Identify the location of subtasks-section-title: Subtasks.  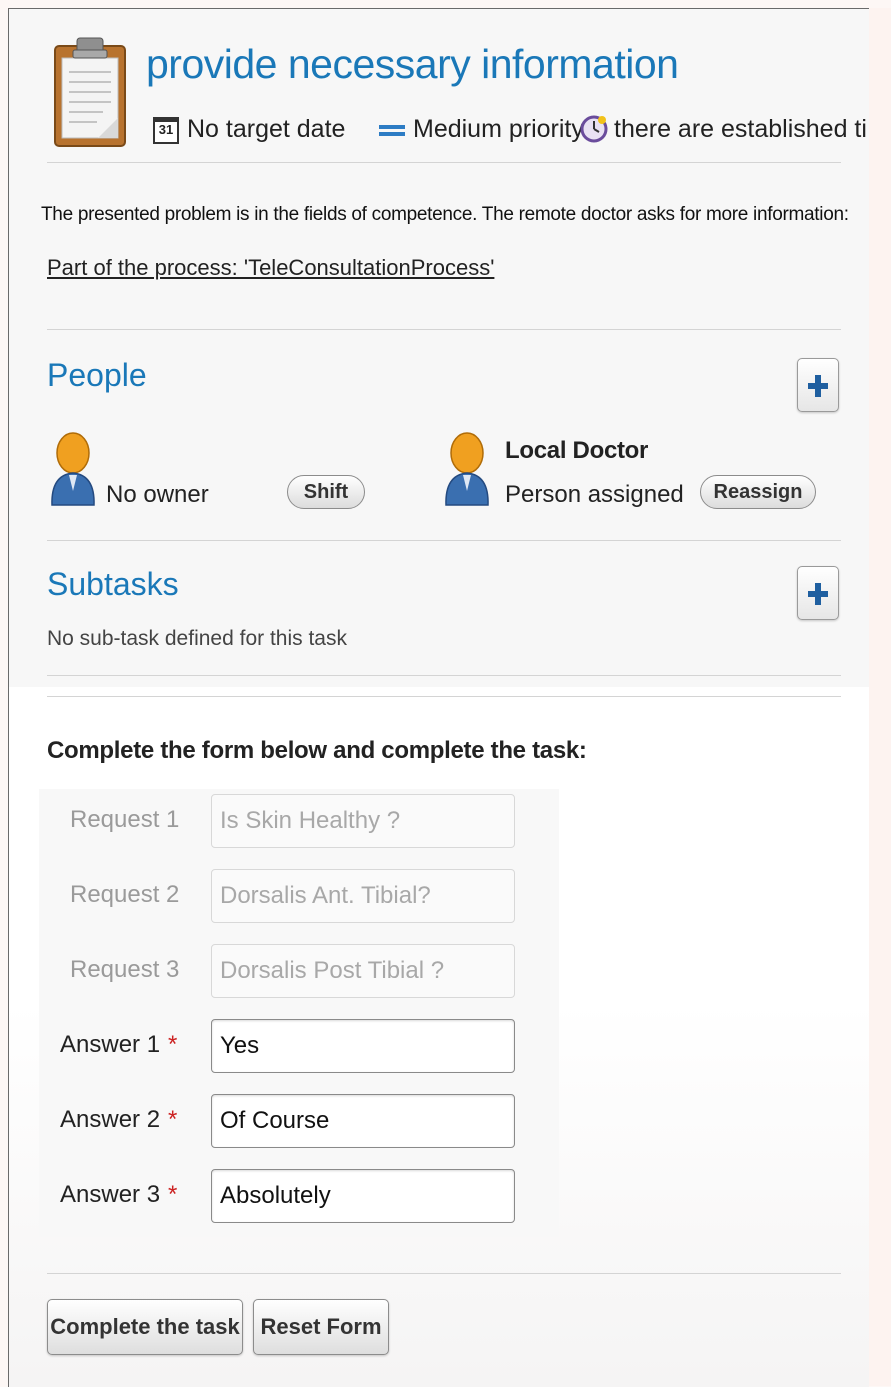
(113, 584).